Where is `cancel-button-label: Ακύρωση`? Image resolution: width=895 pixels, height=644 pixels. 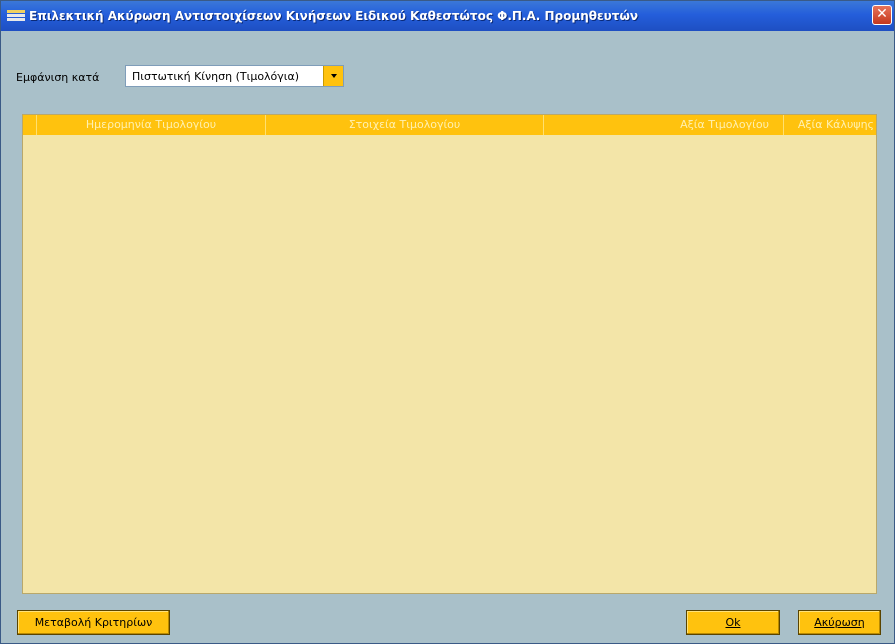
cancel-button-label: Ακύρωση is located at coordinates (839, 622).